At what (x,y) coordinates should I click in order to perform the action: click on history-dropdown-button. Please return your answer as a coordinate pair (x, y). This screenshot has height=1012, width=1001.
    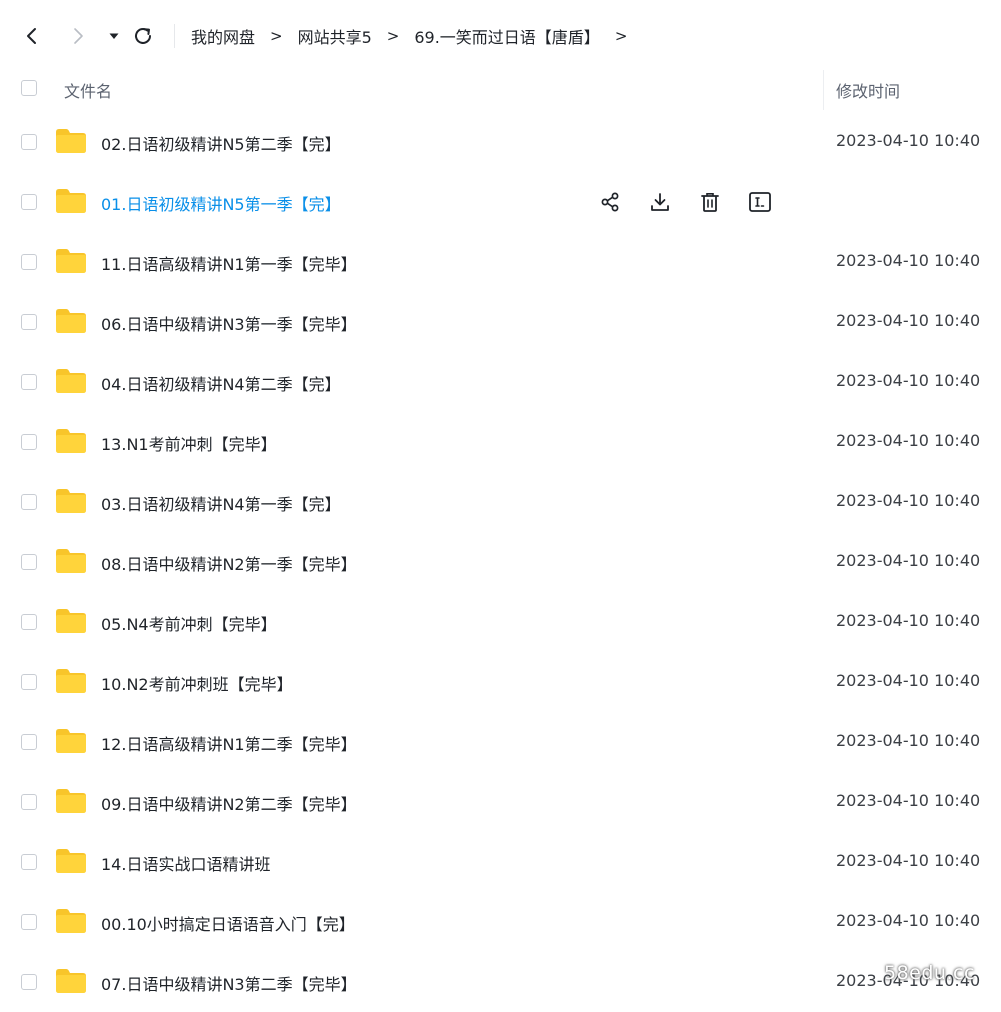
    Looking at the image, I should click on (114, 36).